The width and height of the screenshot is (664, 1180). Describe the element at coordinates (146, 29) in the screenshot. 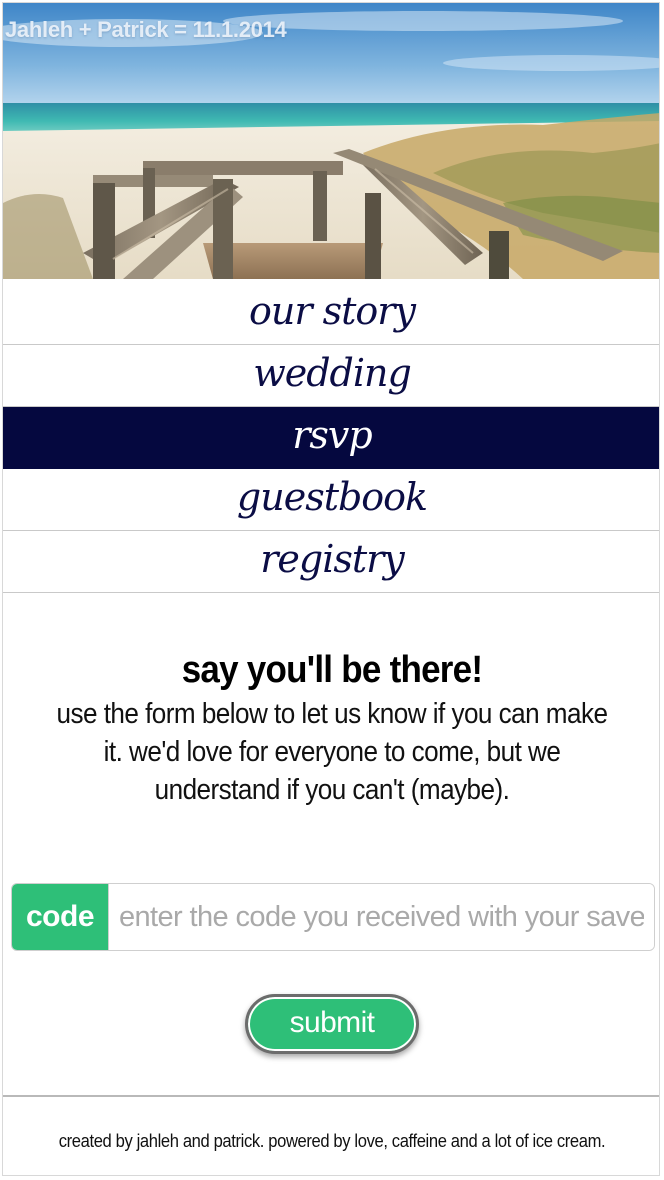

I see `site-title: Jahleh + Patrick = 11.1.2014` at that location.